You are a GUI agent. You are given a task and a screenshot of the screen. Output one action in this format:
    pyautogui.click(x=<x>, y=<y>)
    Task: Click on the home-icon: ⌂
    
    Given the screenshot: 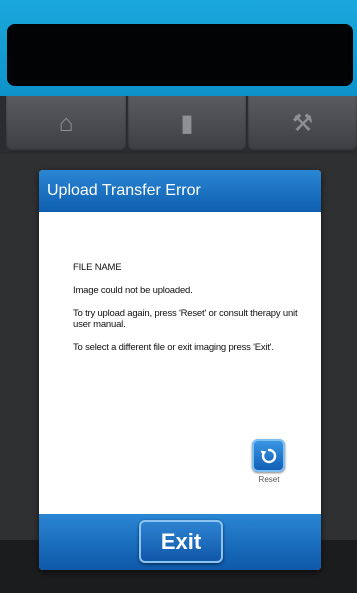 What is the action you would take?
    pyautogui.click(x=66, y=123)
    